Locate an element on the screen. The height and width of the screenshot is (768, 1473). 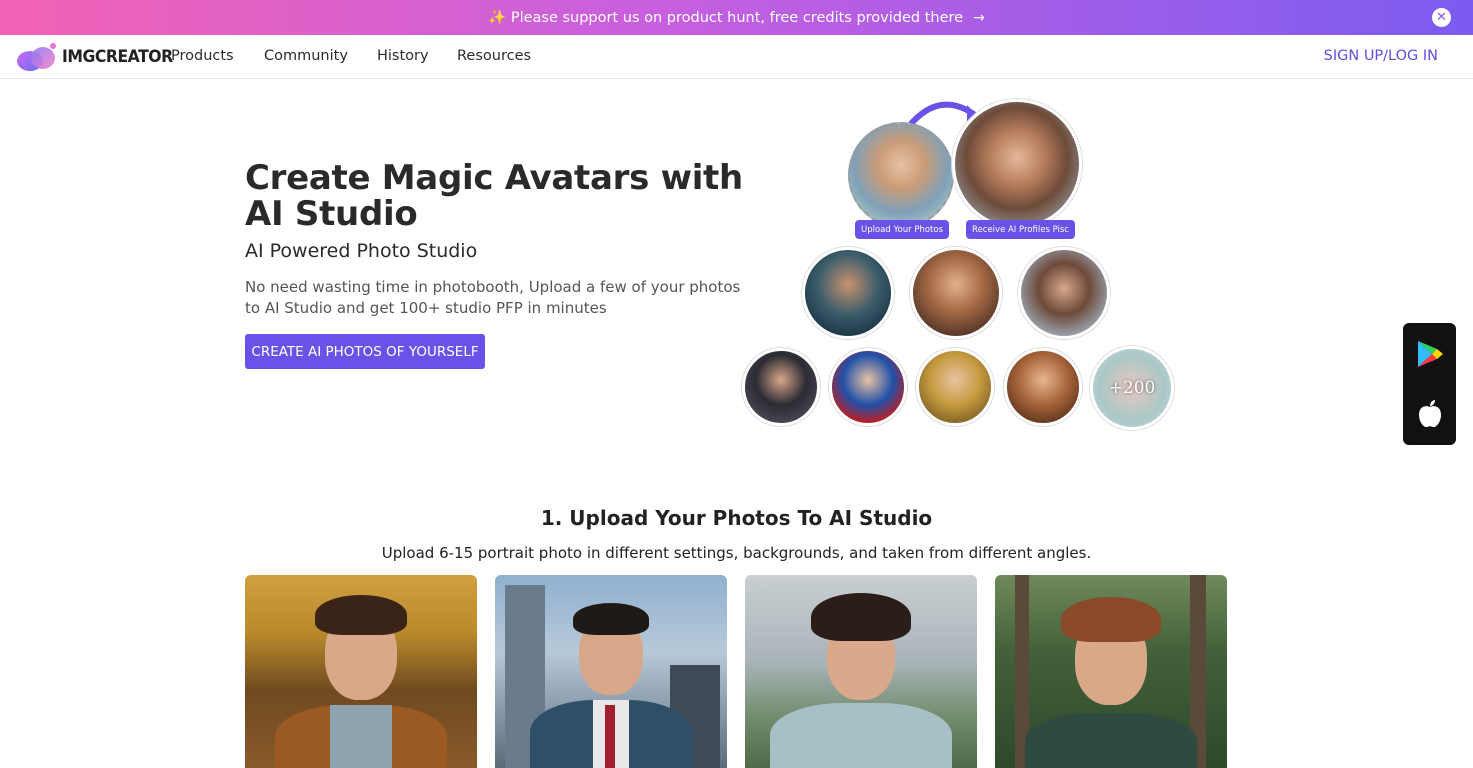
receive-profiles-tag: Receive AI Profiles Pisc is located at coordinates (1020, 229).